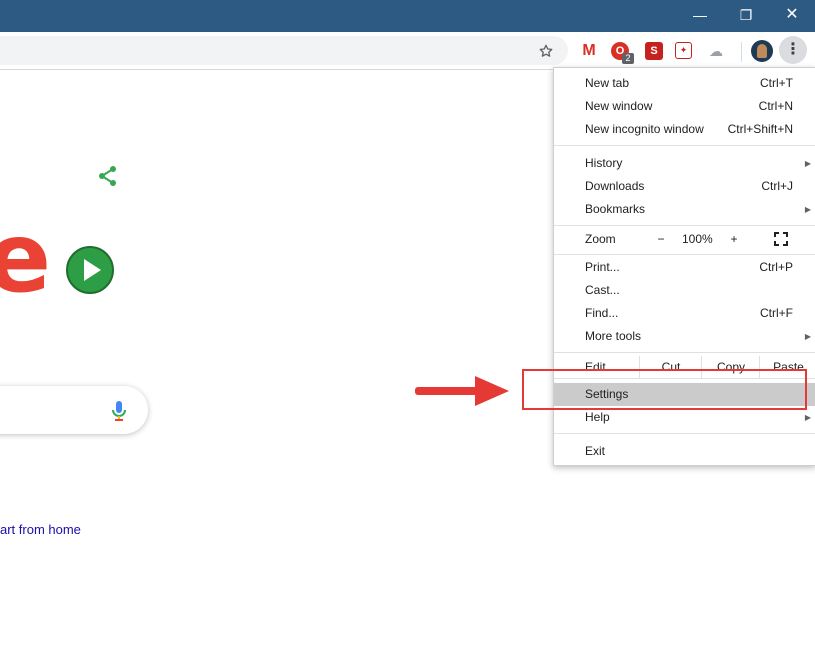 Image resolution: width=815 pixels, height=667 pixels. Describe the element at coordinates (607, 83) in the screenshot. I see `menu-item-label: New tab` at that location.